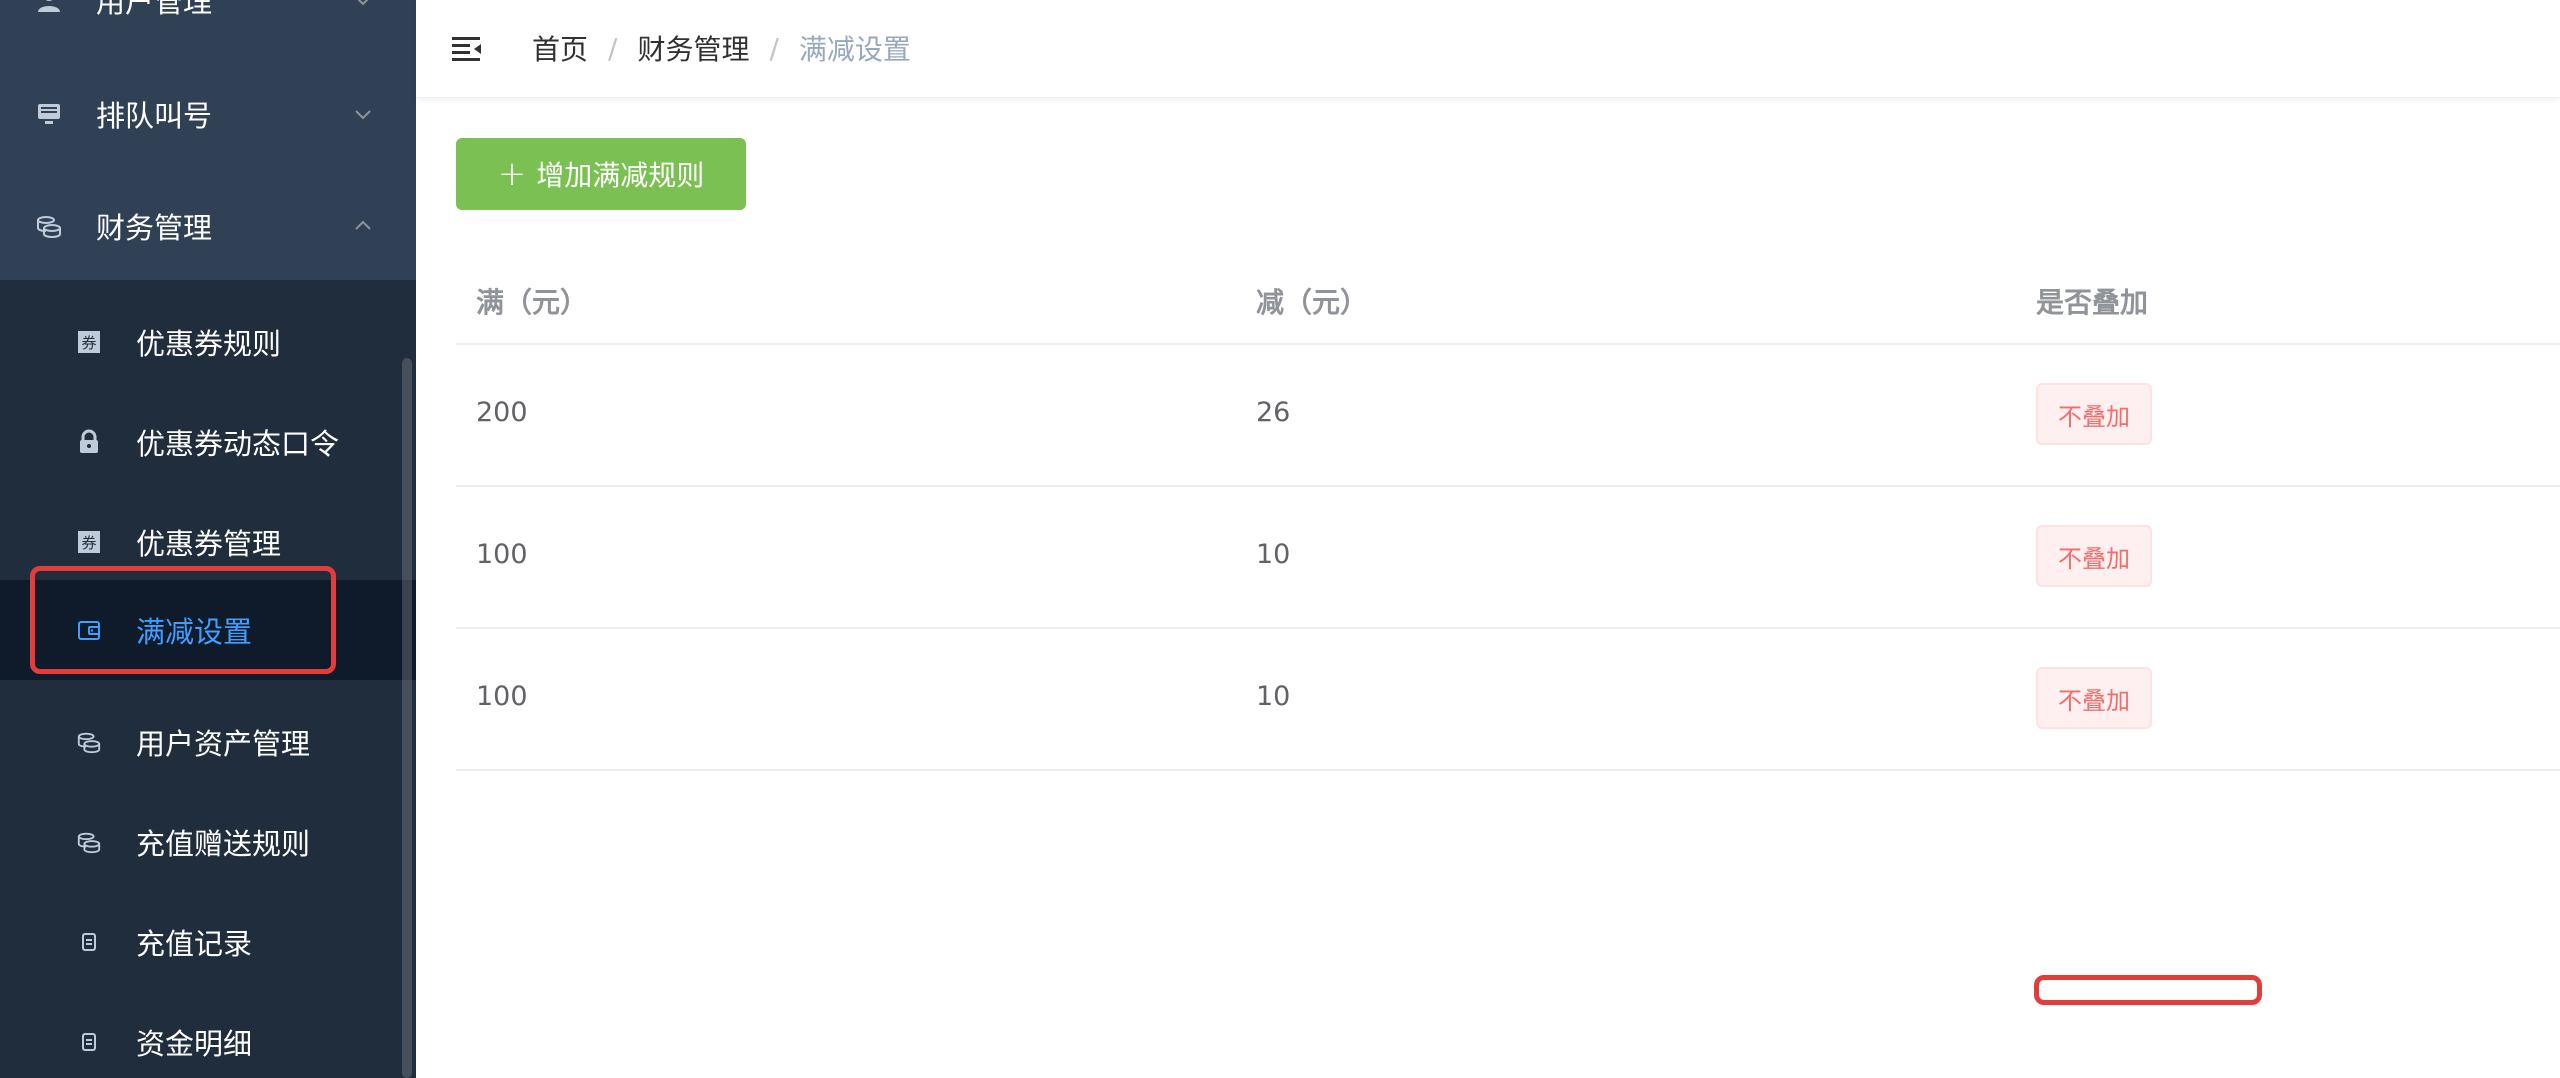 Image resolution: width=2560 pixels, height=1078 pixels. I want to click on sidebar-top-menus: 用户管理 排队叫号 财务管理, so click(208, 140).